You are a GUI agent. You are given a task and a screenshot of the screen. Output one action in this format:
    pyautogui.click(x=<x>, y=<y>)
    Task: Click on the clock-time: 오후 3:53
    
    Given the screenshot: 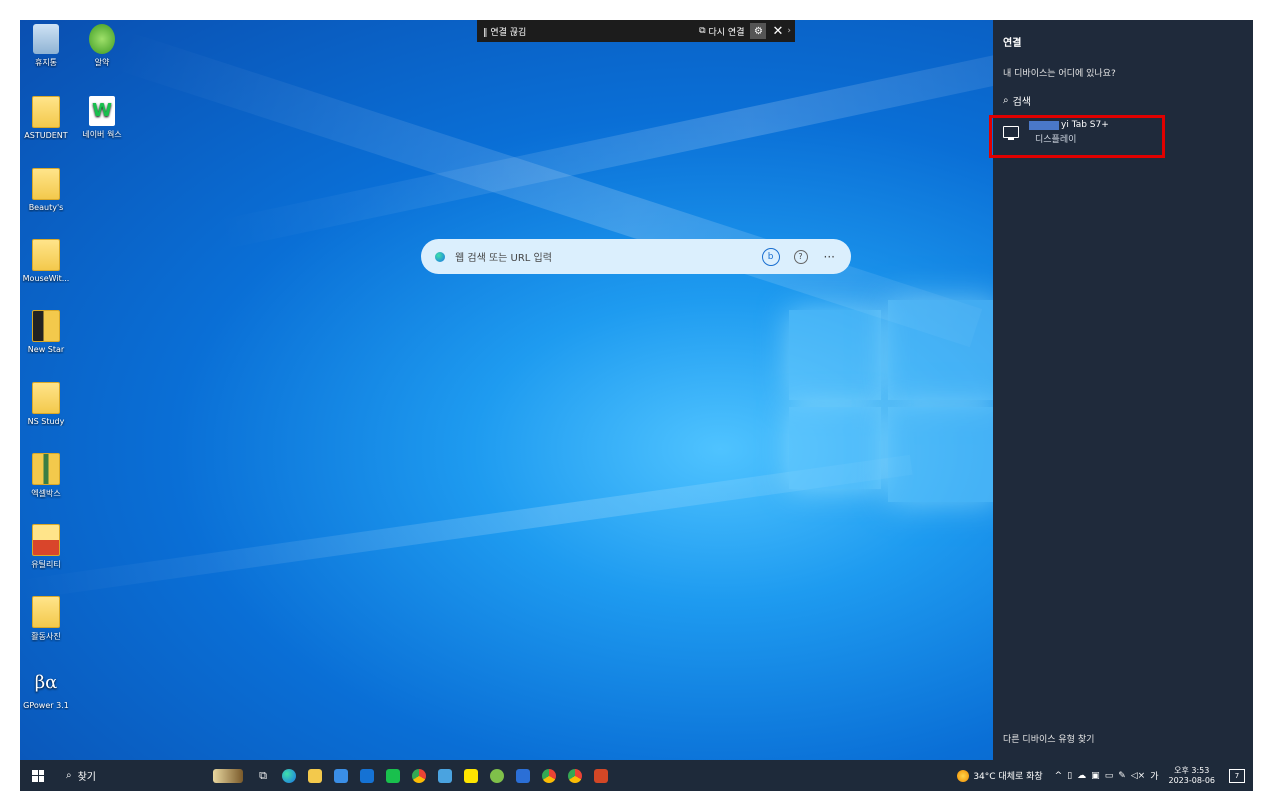 What is the action you would take?
    pyautogui.click(x=1192, y=770)
    